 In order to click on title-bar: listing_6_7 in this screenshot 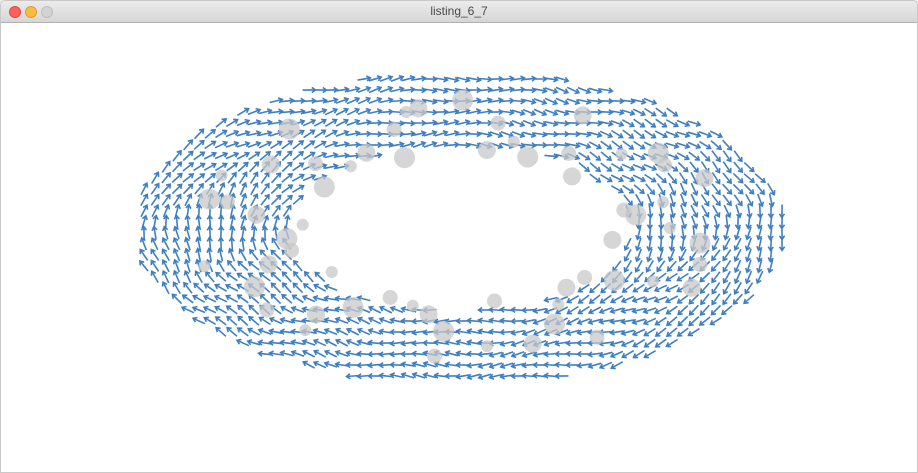, I will do `click(459, 12)`.